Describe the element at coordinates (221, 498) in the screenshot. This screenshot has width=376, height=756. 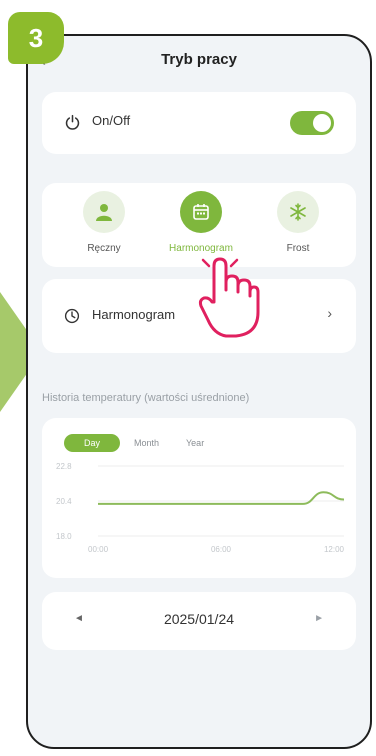
I see `temperature-series-line` at that location.